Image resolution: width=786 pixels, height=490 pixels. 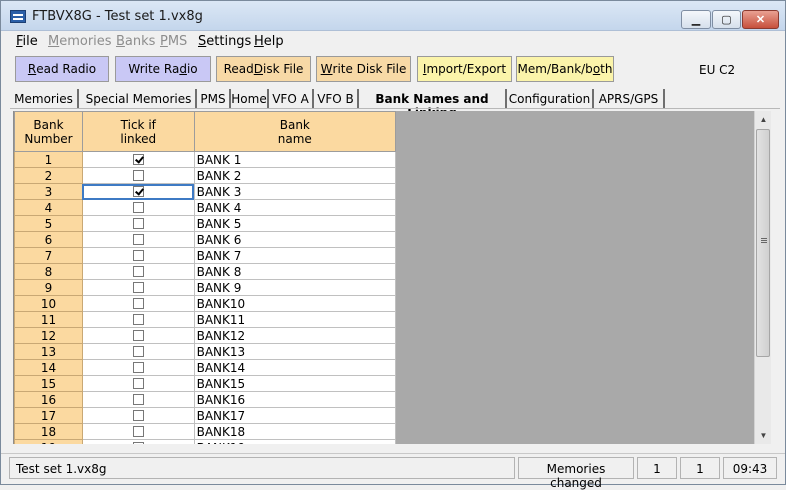 I want to click on bank-name-cell: BANK 2, so click(x=294, y=175).